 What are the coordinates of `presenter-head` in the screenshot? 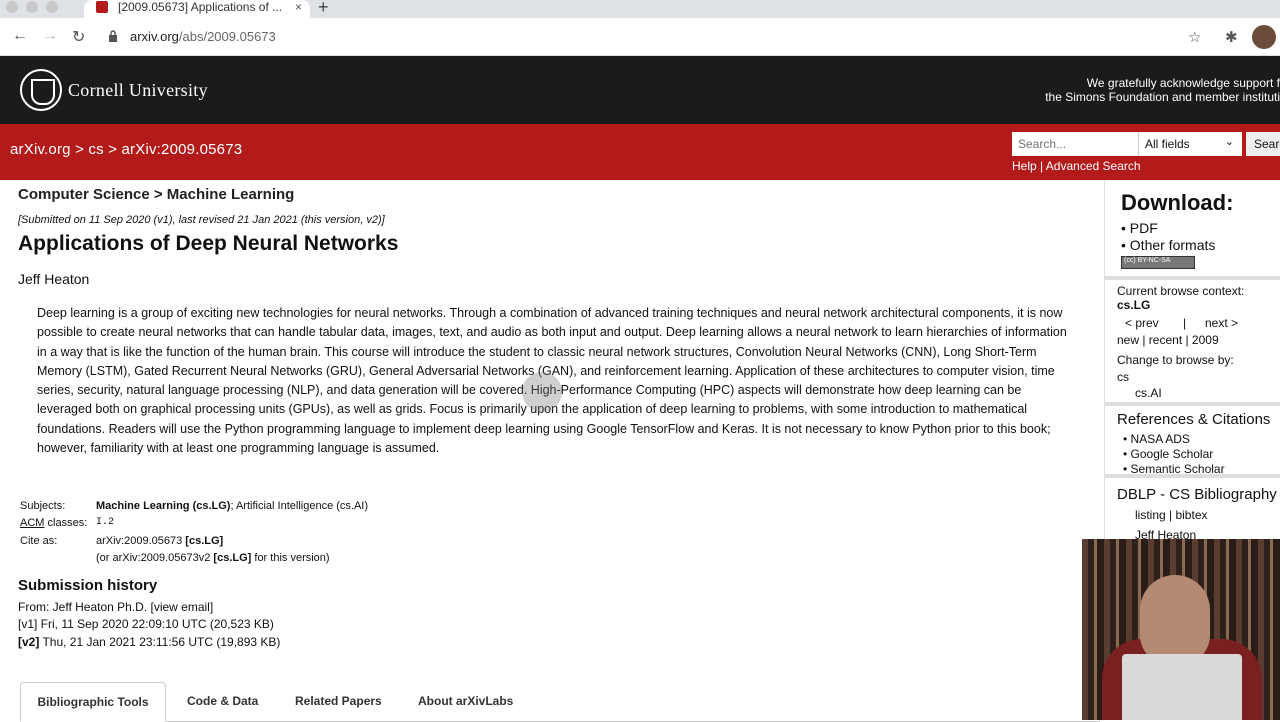 It's located at (1175, 620).